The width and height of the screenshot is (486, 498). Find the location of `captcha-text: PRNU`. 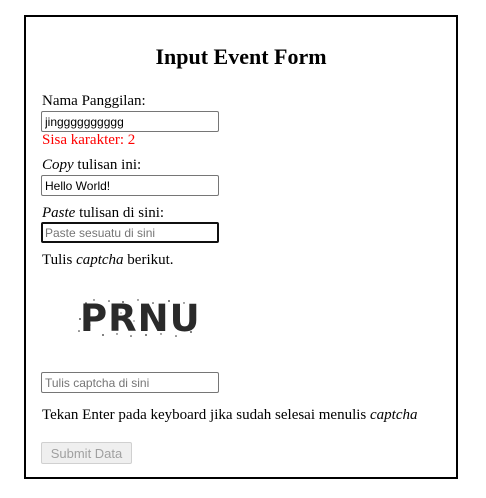

captcha-text: PRNU is located at coordinates (139, 318).